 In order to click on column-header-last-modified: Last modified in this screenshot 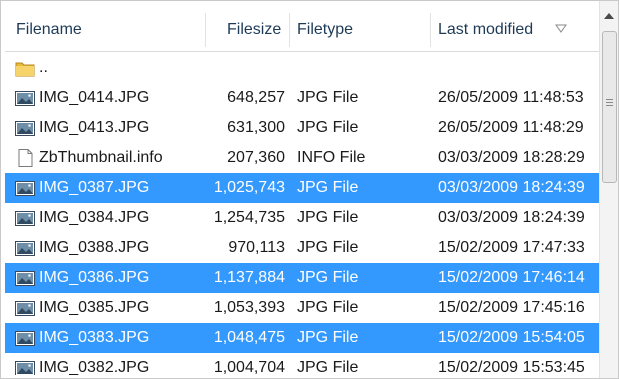, I will do `click(485, 30)`.